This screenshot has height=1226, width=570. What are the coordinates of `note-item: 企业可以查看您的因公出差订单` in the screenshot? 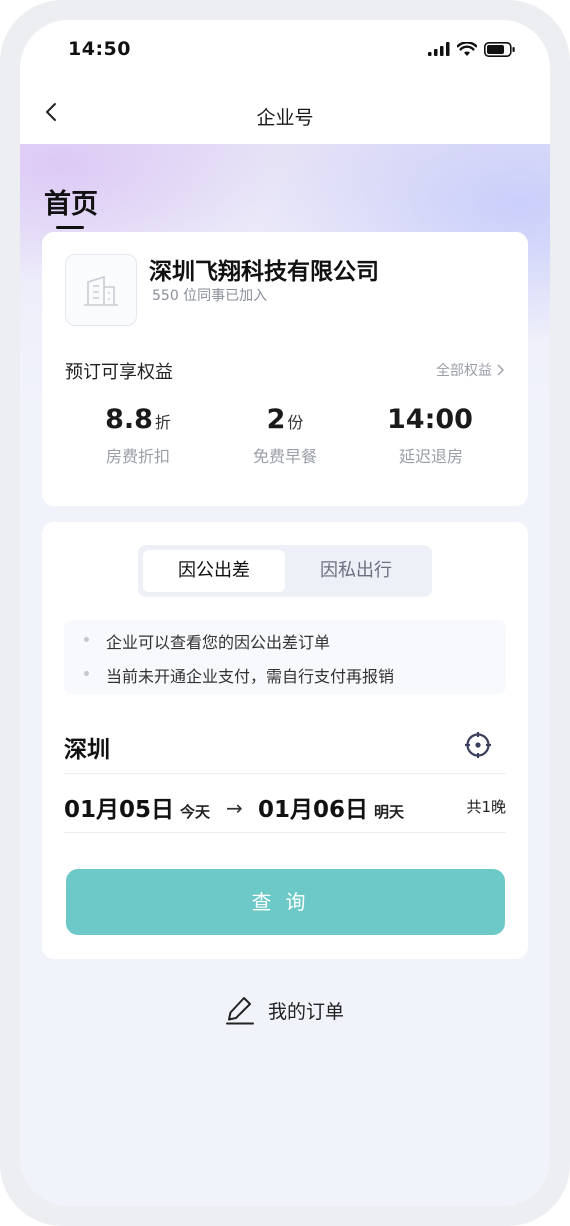 It's located at (207, 641).